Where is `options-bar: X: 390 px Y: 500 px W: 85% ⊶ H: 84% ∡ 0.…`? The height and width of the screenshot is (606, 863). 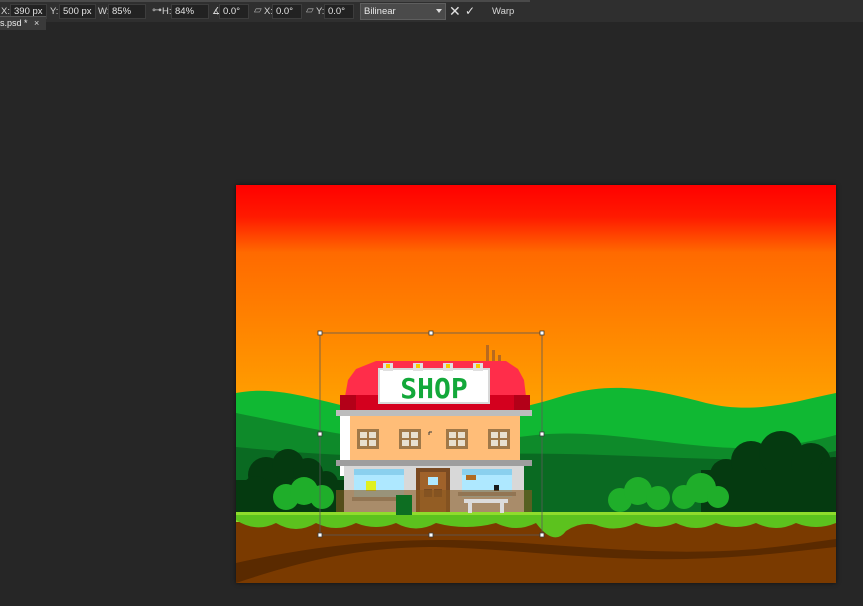
options-bar: X: 390 px Y: 500 px W: 85% ⊶ H: 84% ∡ 0.… is located at coordinates (431, 11).